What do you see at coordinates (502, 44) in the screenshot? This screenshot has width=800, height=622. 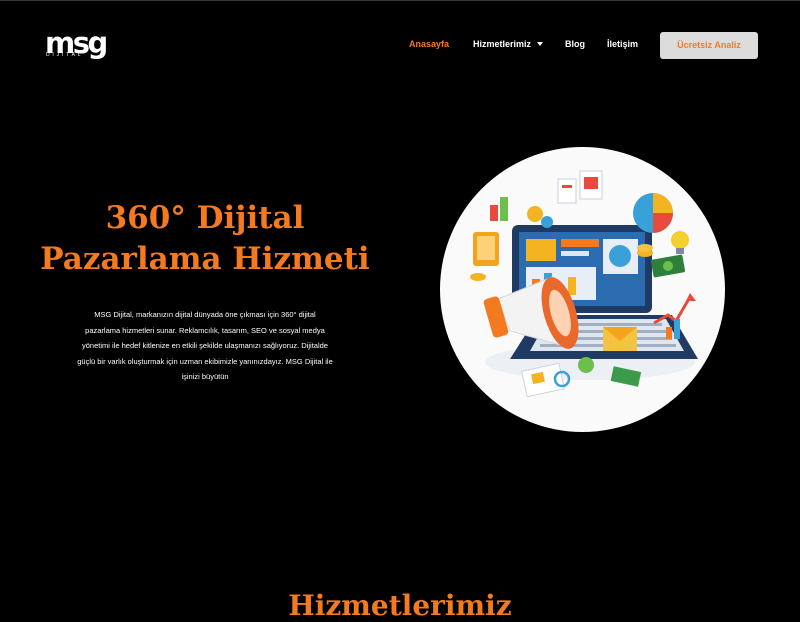 I see `nav-item-label: Hizmetlerimiz` at bounding box center [502, 44].